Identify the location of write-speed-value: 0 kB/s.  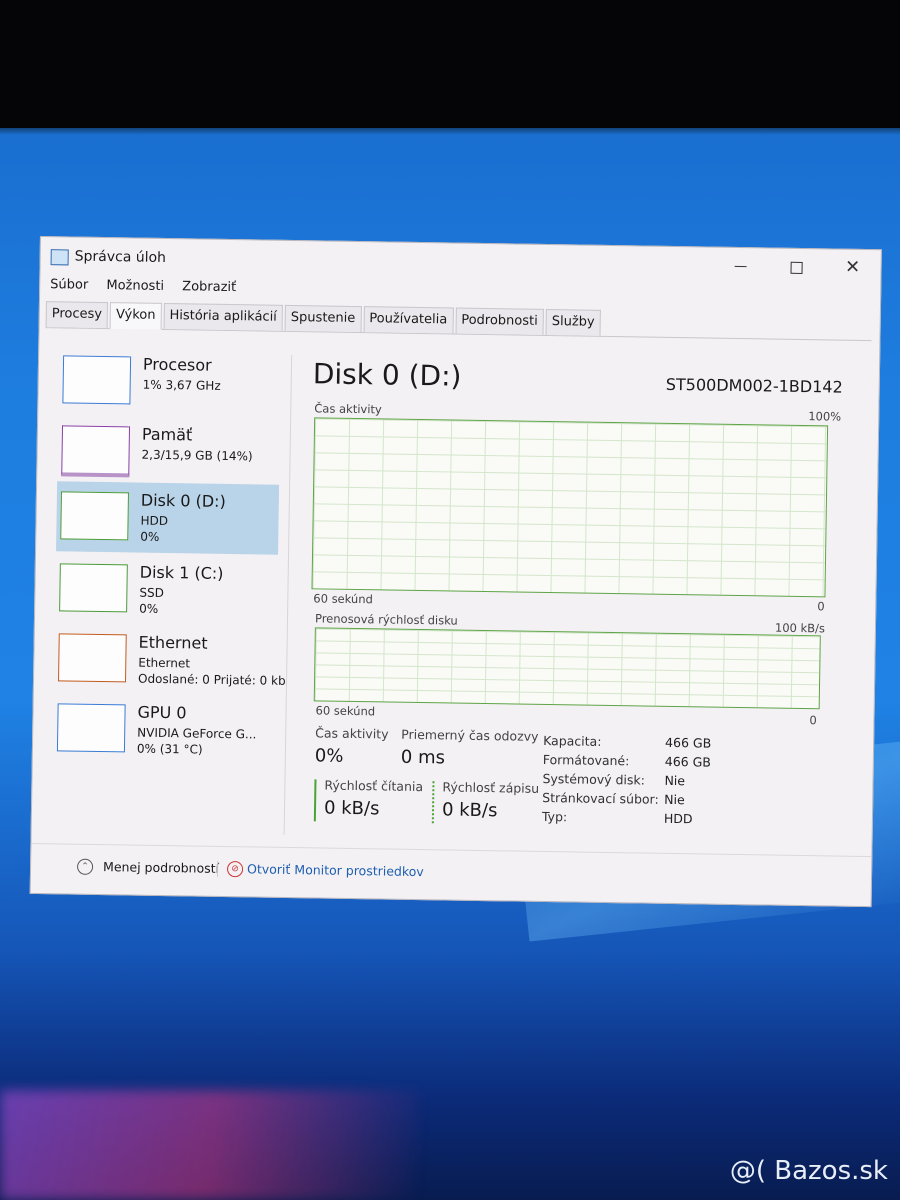
(469, 810).